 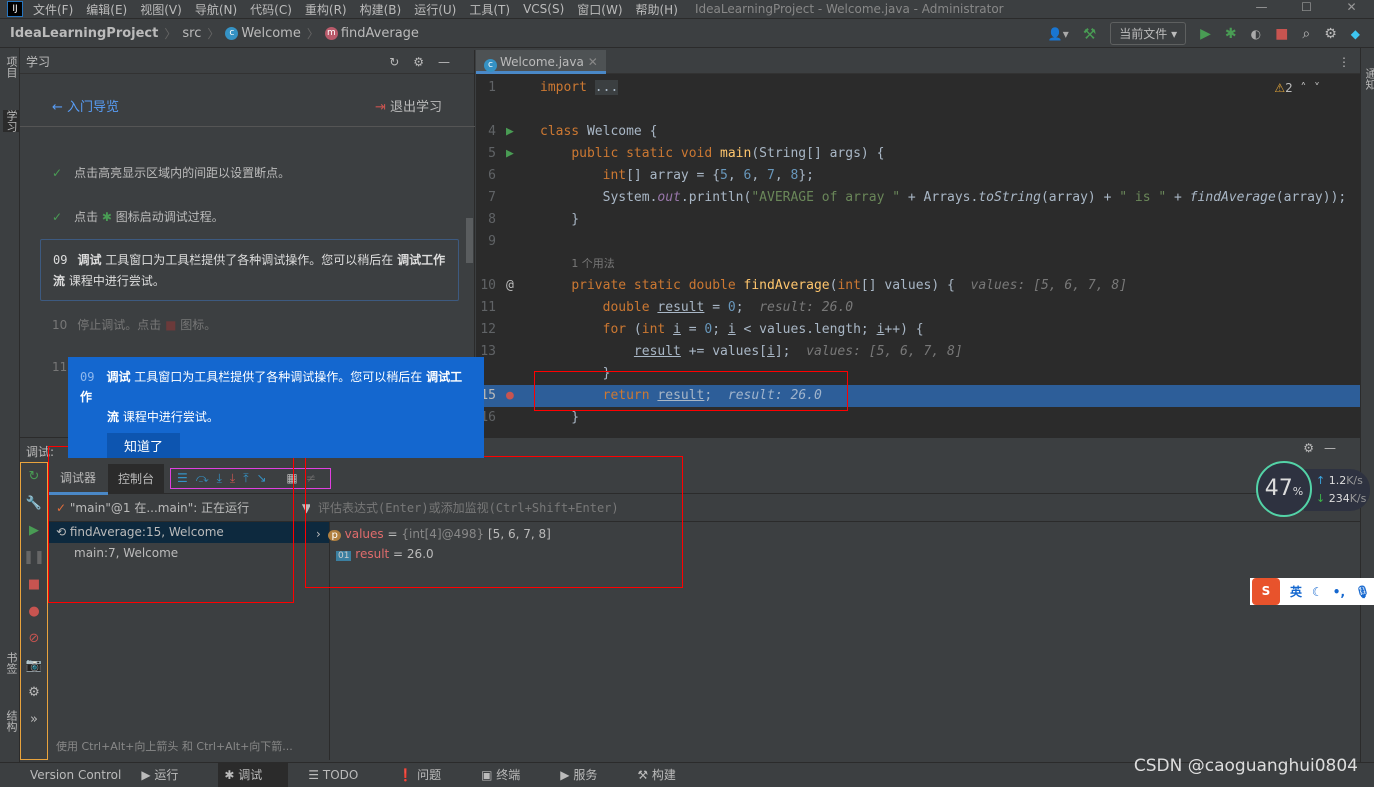 I want to click on menu-vcs: VCS(S), so click(x=543, y=9).